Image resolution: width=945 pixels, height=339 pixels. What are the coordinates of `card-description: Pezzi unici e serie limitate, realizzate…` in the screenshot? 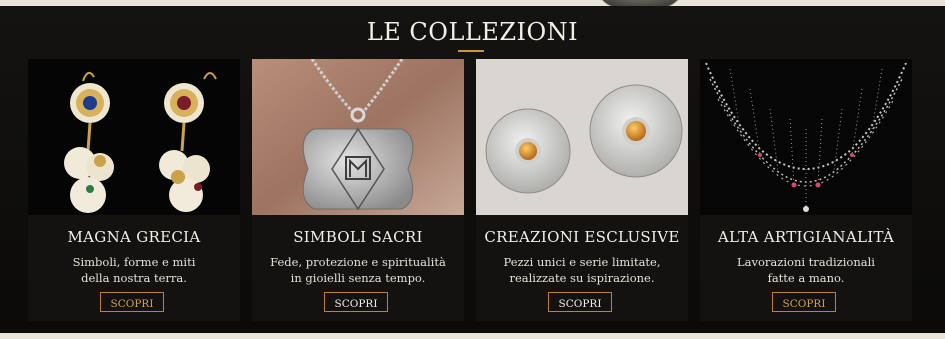 It's located at (582, 270).